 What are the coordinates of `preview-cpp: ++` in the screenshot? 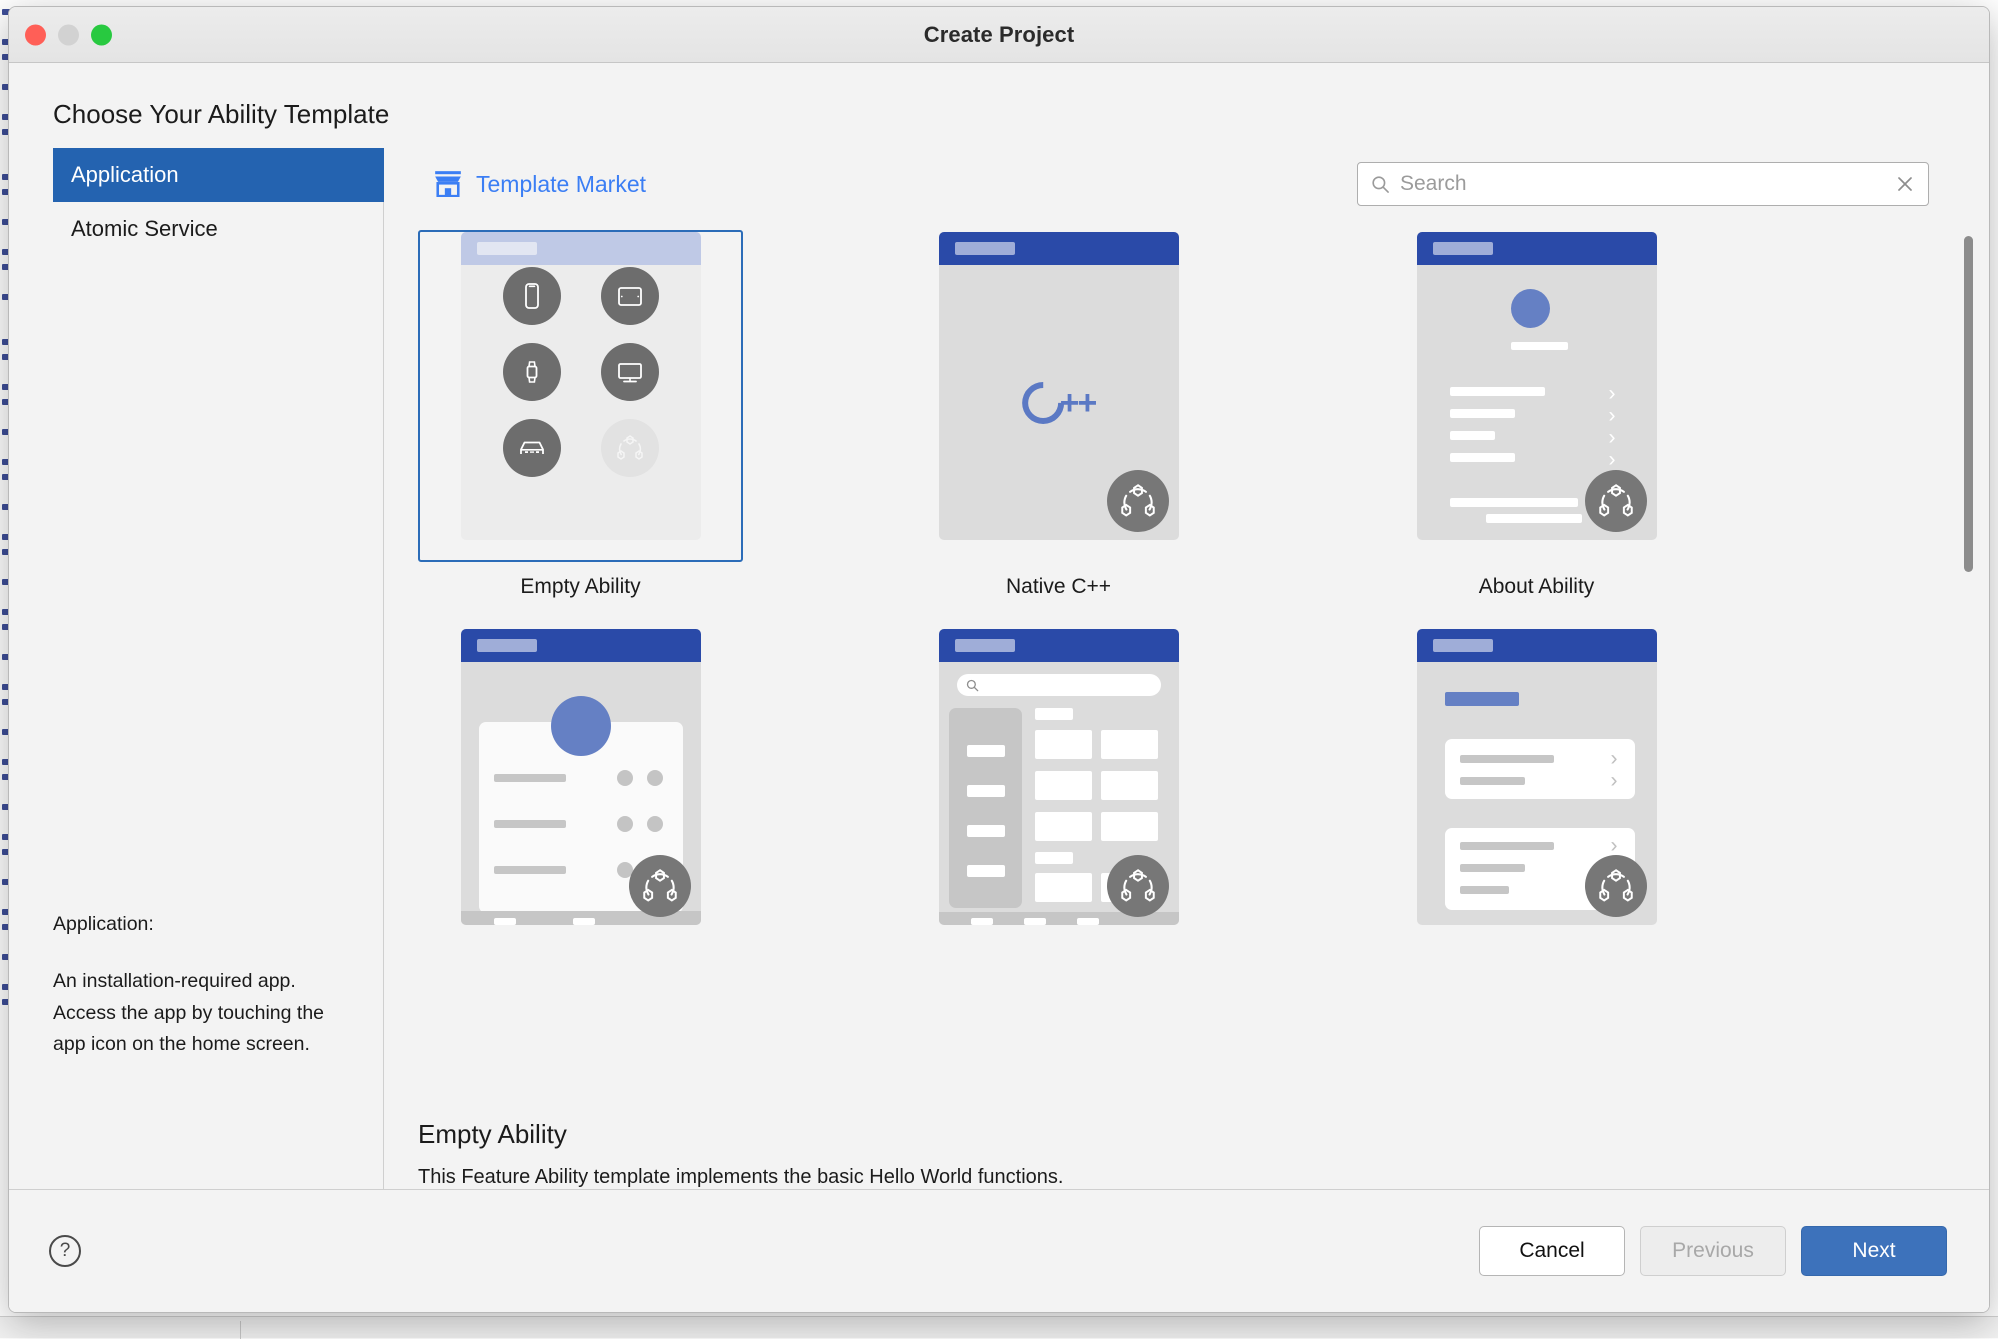 It's located at (1059, 386).